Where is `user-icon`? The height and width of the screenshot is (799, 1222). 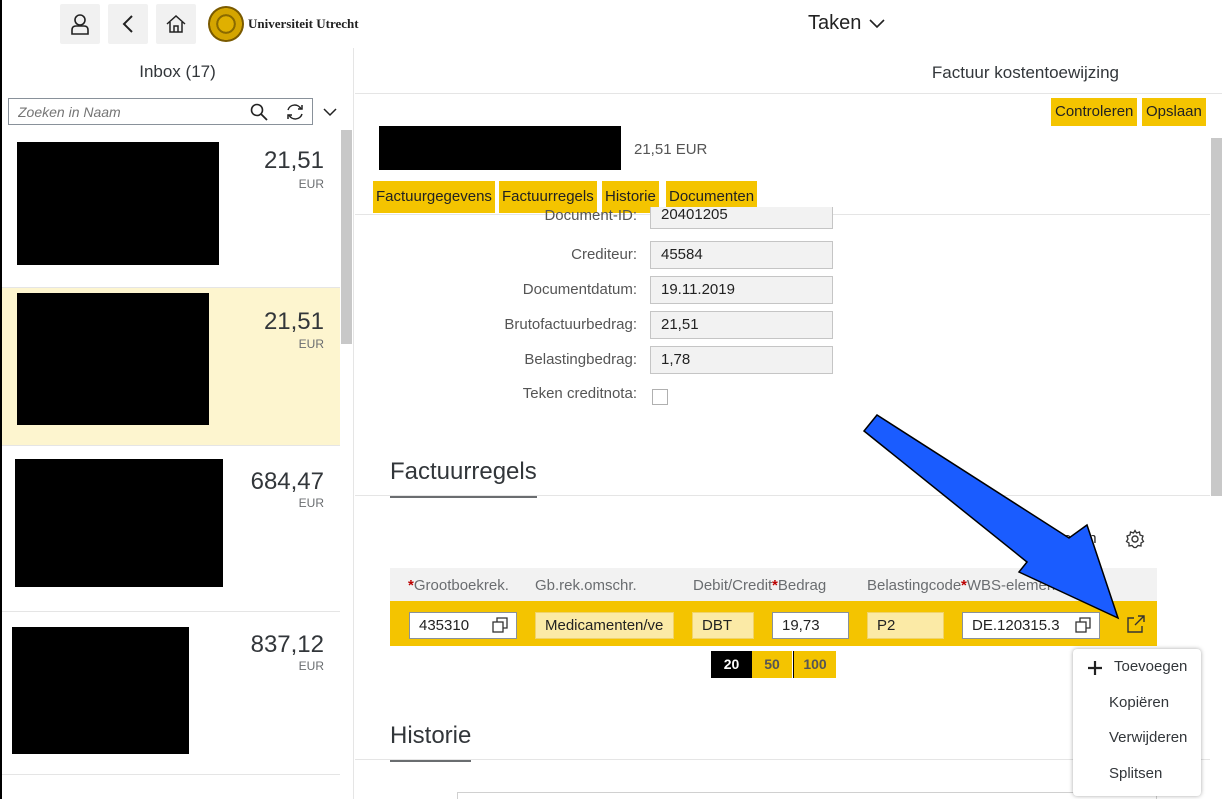
user-icon is located at coordinates (80, 24).